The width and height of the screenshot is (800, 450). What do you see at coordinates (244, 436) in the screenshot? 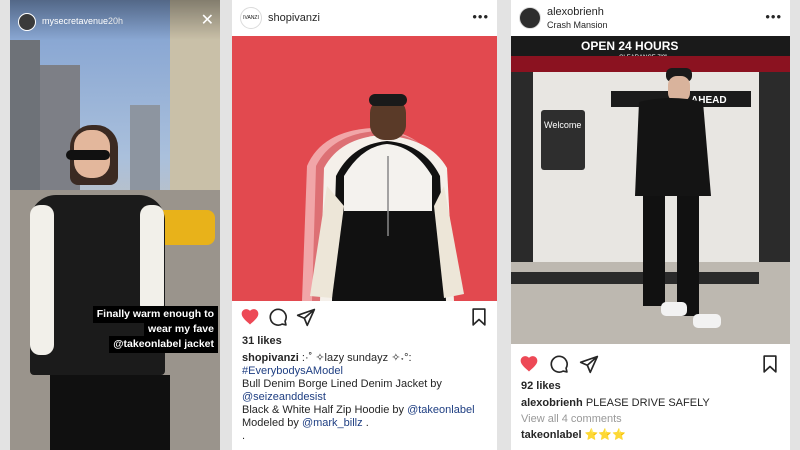
I see `caption-line: .` at bounding box center [244, 436].